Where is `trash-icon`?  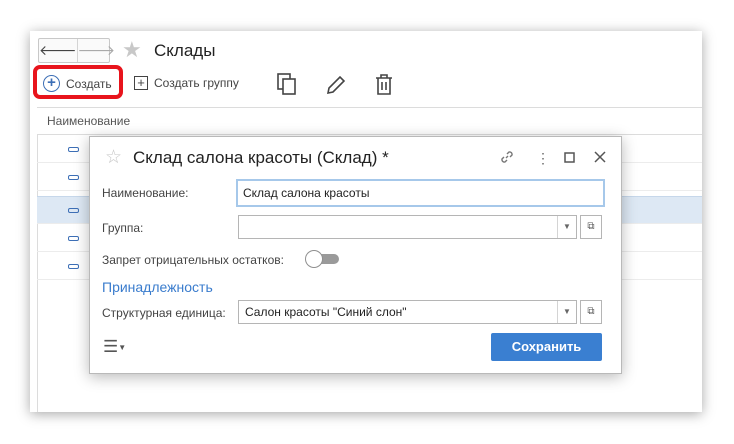
trash-icon is located at coordinates (384, 84).